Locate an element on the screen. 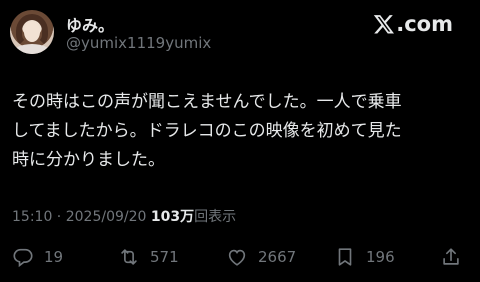 The width and height of the screenshot is (480, 282). avatar-shoulders is located at coordinates (32, 49).